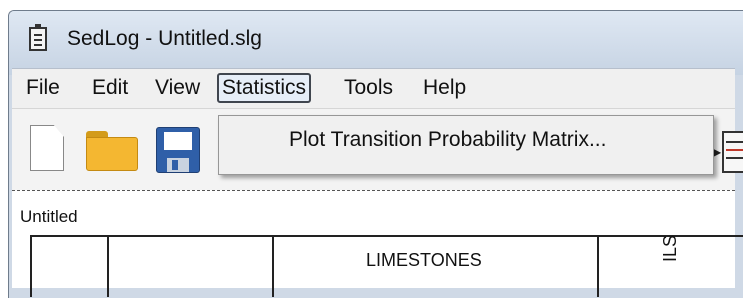 This screenshot has width=743, height=298. What do you see at coordinates (43, 88) in the screenshot?
I see `menu-file: File` at bounding box center [43, 88].